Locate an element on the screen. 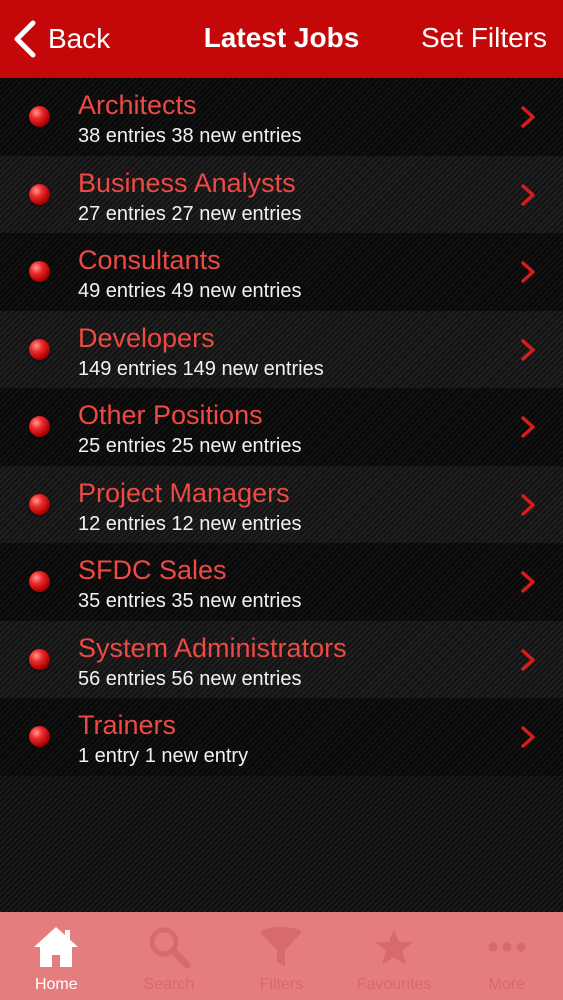 This screenshot has width=563, height=1000. job-entry-count: 35 entries 35 new entries is located at coordinates (190, 601).